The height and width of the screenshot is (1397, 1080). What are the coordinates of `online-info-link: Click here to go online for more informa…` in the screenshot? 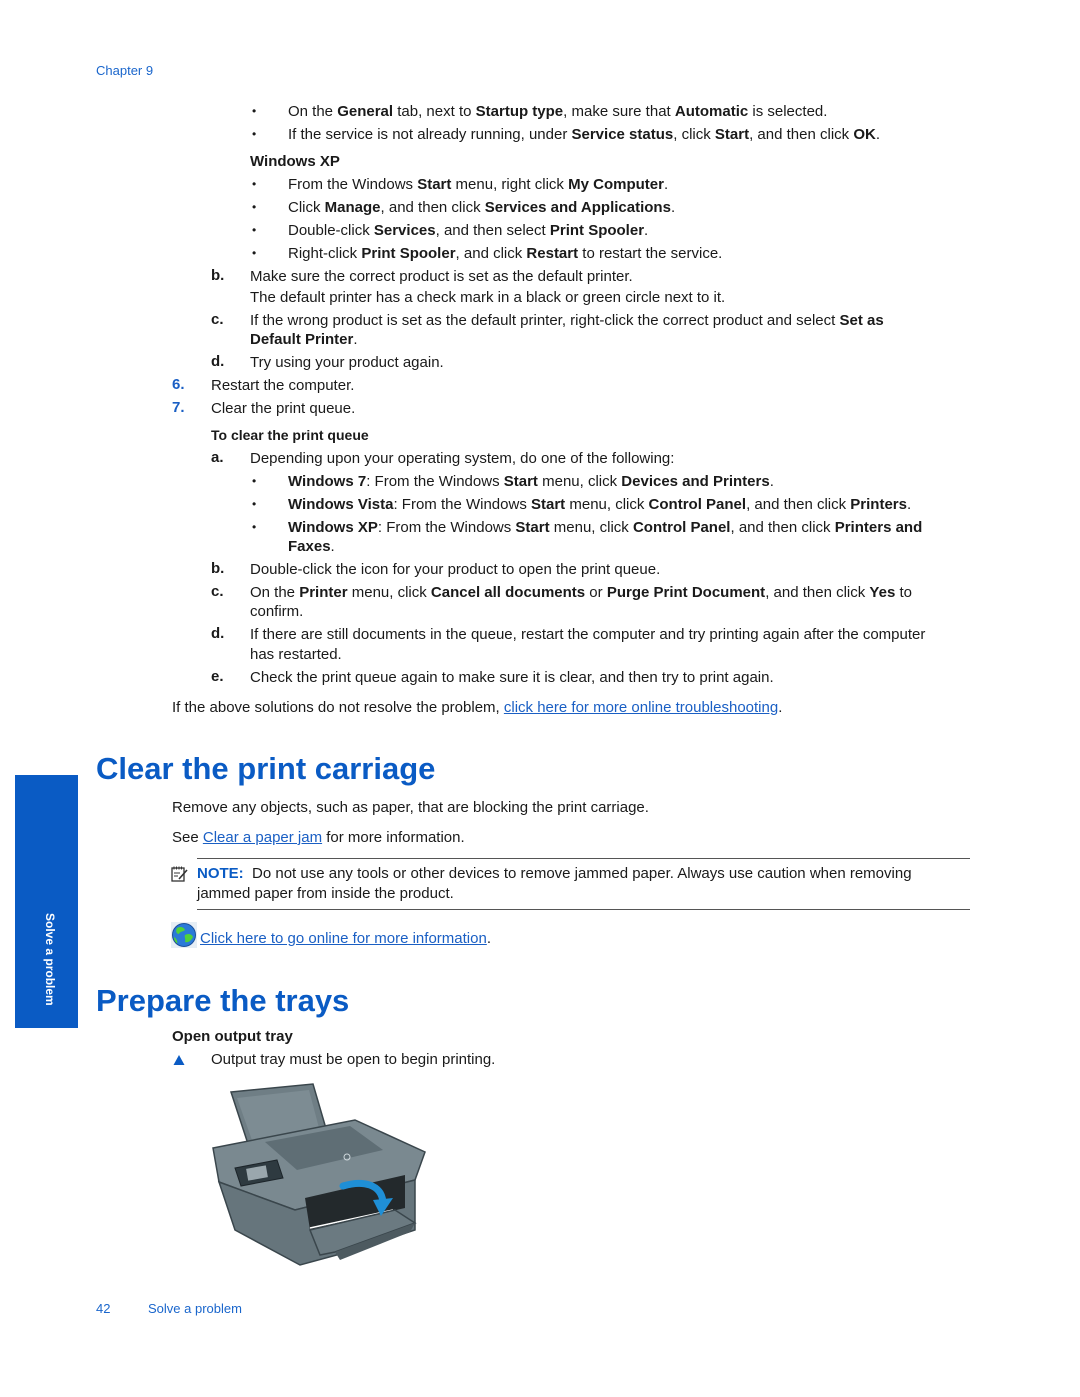 It's located at (343, 938).